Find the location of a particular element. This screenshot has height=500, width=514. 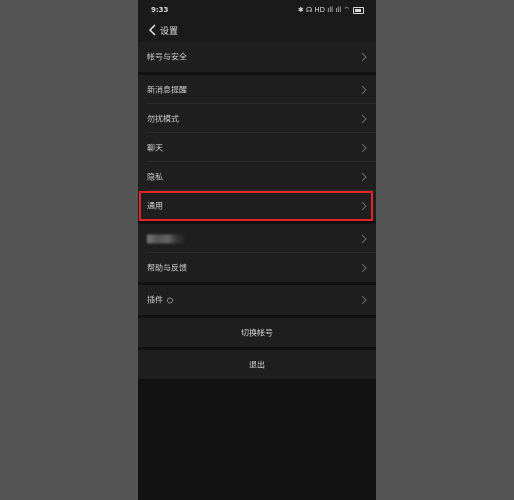

switch-account-button: 切换帐号 is located at coordinates (257, 332).